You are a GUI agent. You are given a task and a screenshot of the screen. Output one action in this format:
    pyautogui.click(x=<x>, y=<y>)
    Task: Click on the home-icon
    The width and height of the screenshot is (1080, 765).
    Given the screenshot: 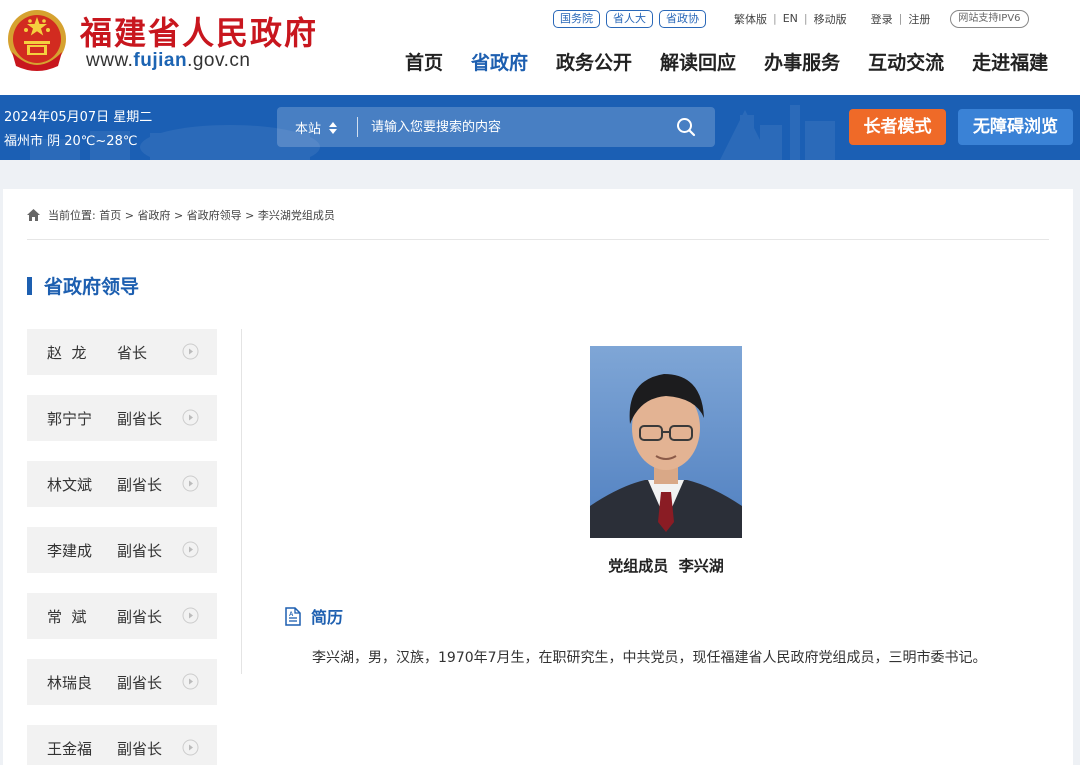 What is the action you would take?
    pyautogui.click(x=33, y=215)
    